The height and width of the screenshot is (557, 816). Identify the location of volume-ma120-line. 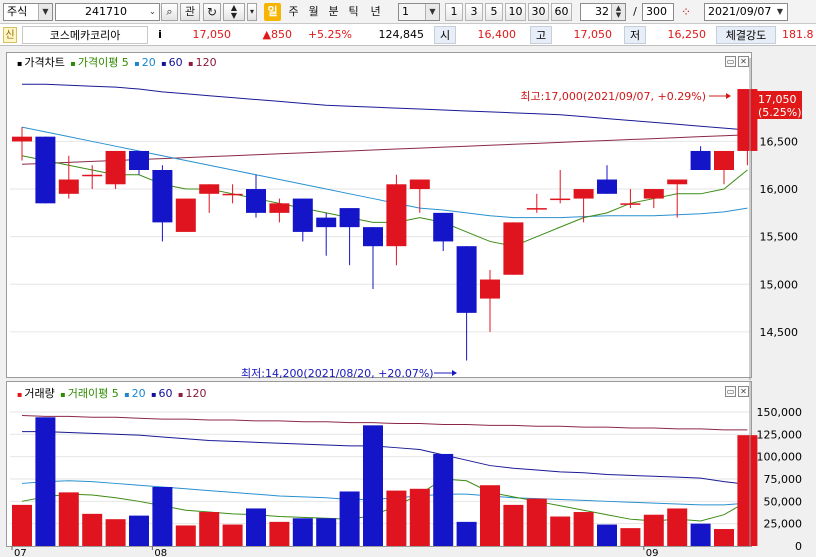
(384, 423).